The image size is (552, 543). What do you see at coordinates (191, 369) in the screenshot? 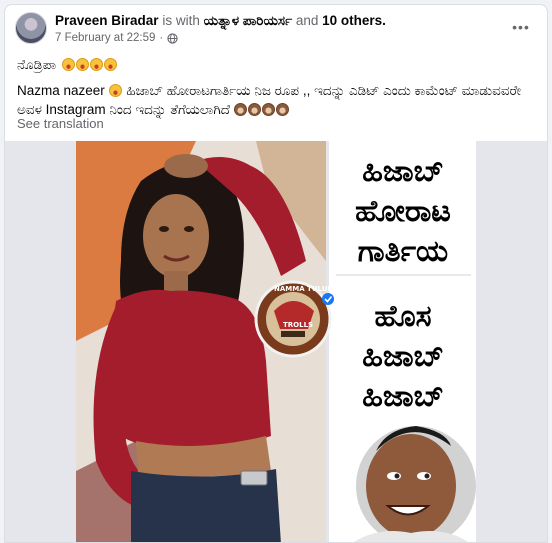
I see `red-top` at bounding box center [191, 369].